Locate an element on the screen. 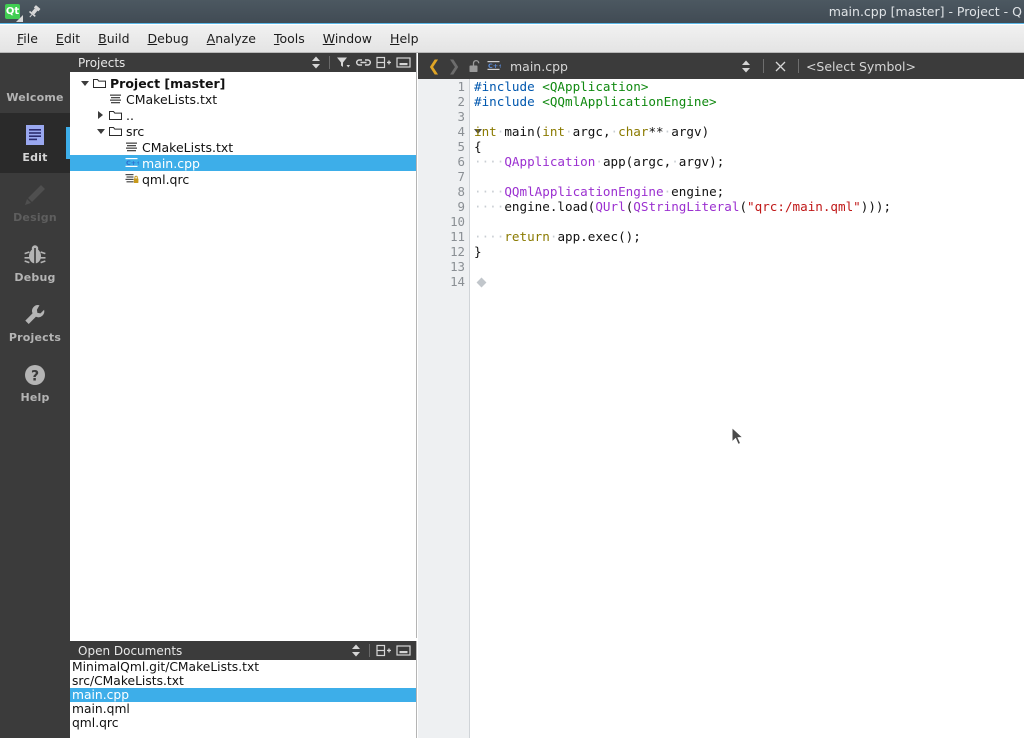  projects-panel-header: Projects is located at coordinates (243, 62).